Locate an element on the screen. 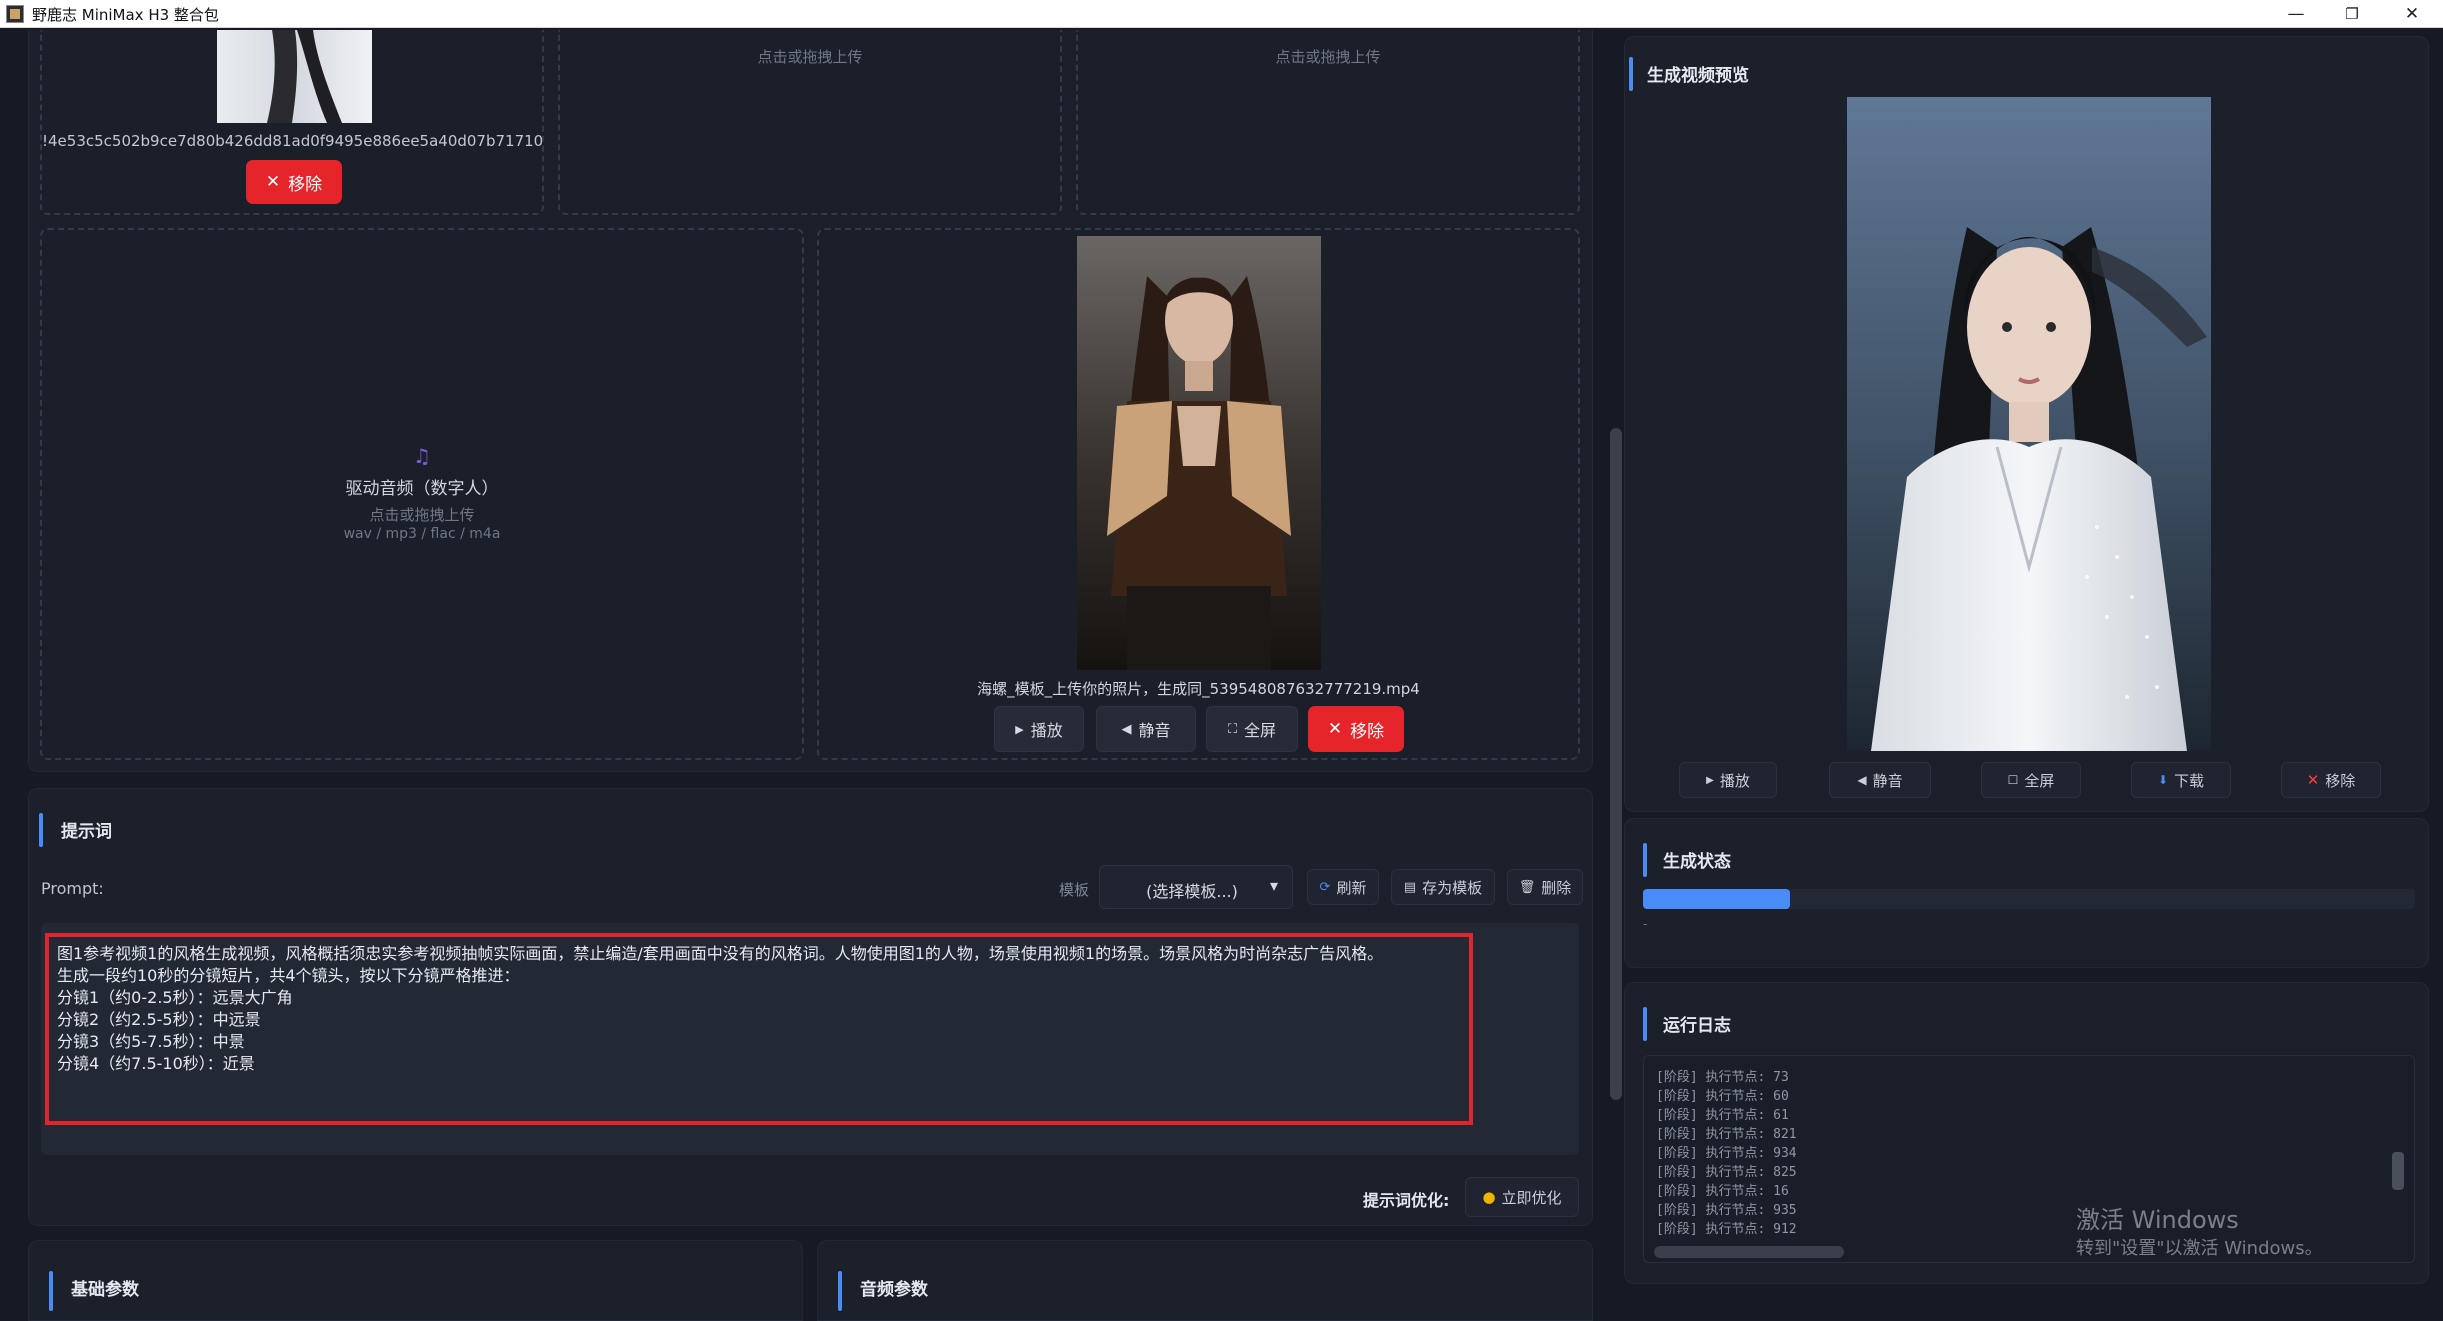 Image resolution: width=2443 pixels, height=1321 pixels. status-title: 生成状态 is located at coordinates (1697, 862).